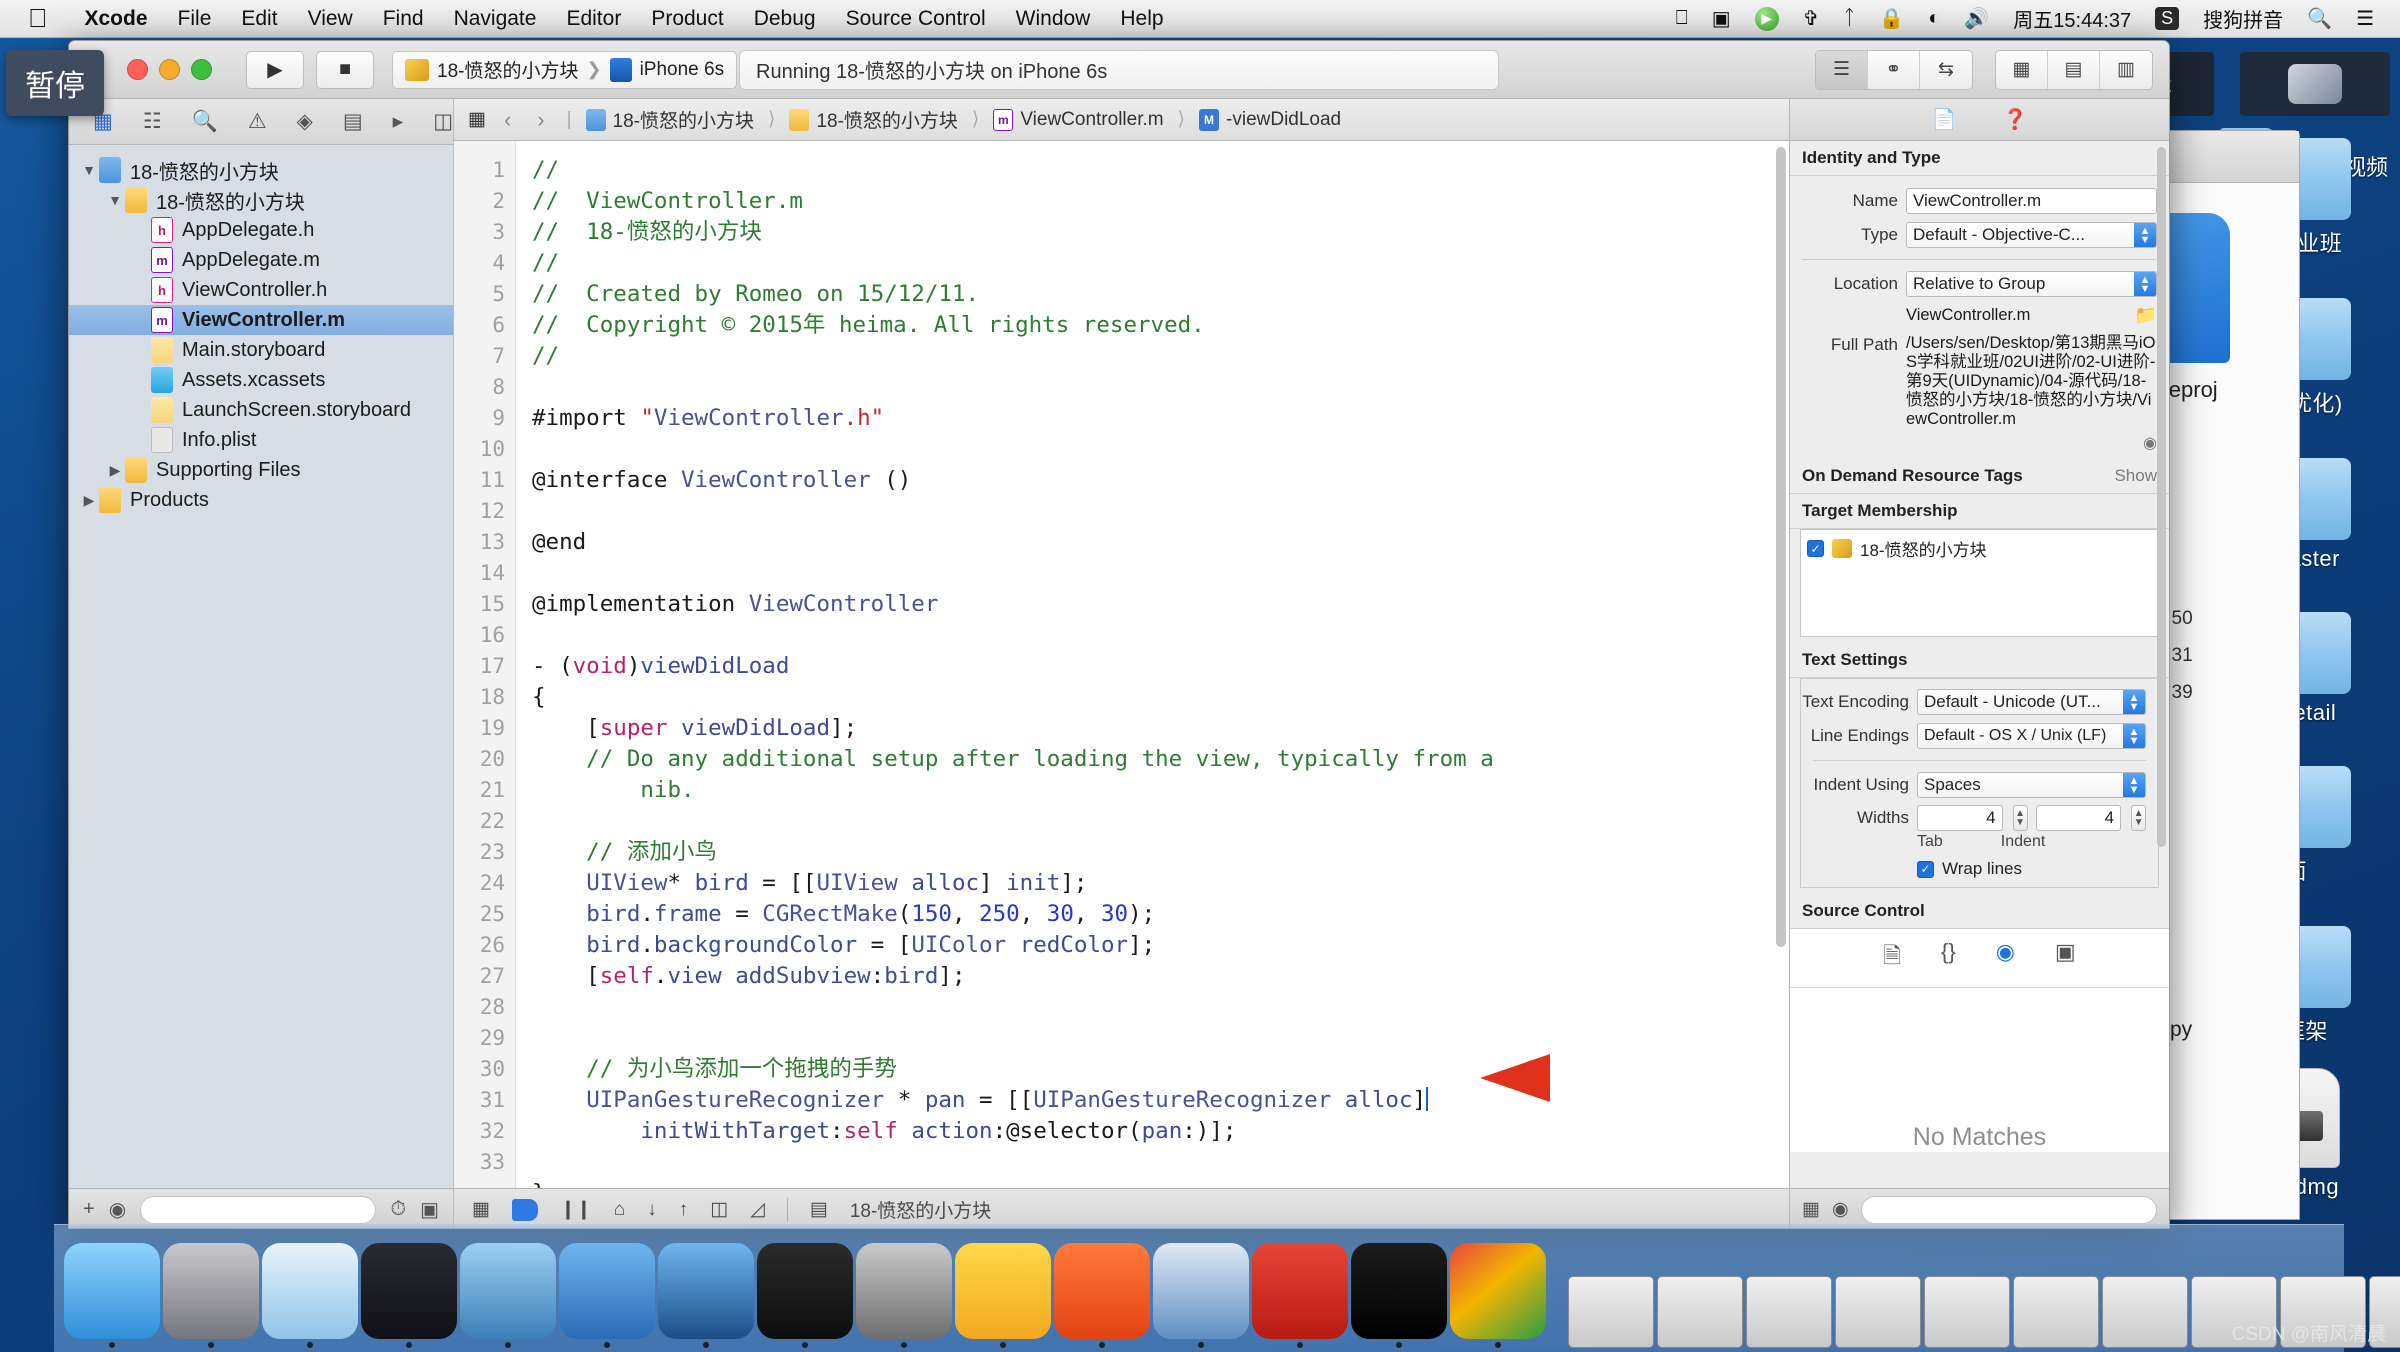 This screenshot has height=1352, width=2400. What do you see at coordinates (477, 119) in the screenshot?
I see `related-files-icon: ▦` at bounding box center [477, 119].